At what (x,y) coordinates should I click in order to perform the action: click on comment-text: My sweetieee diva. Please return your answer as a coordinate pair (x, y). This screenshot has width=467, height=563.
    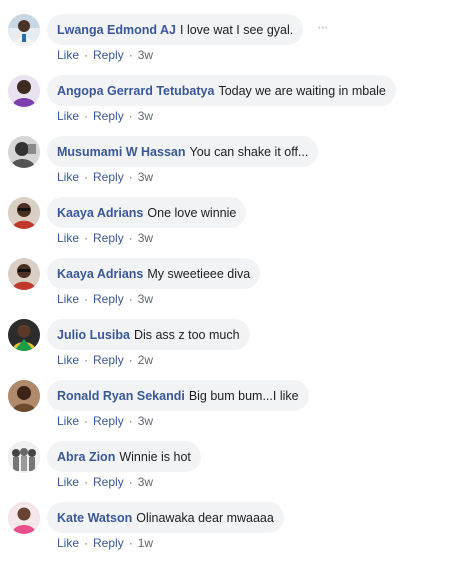
    Looking at the image, I should click on (199, 273).